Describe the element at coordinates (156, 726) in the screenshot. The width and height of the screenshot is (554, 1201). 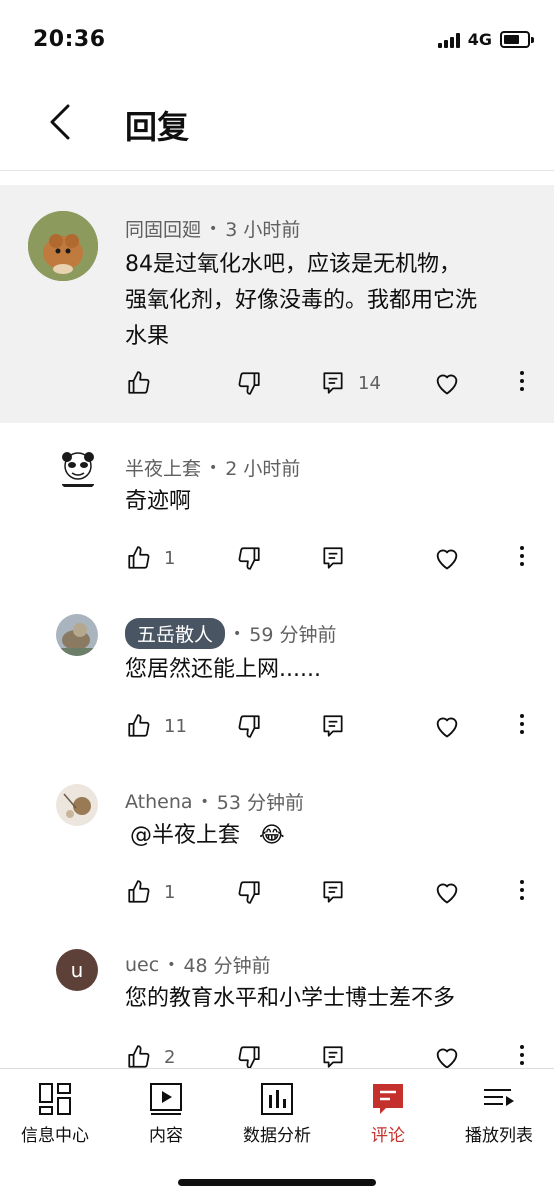
I see `like-button: 11` at that location.